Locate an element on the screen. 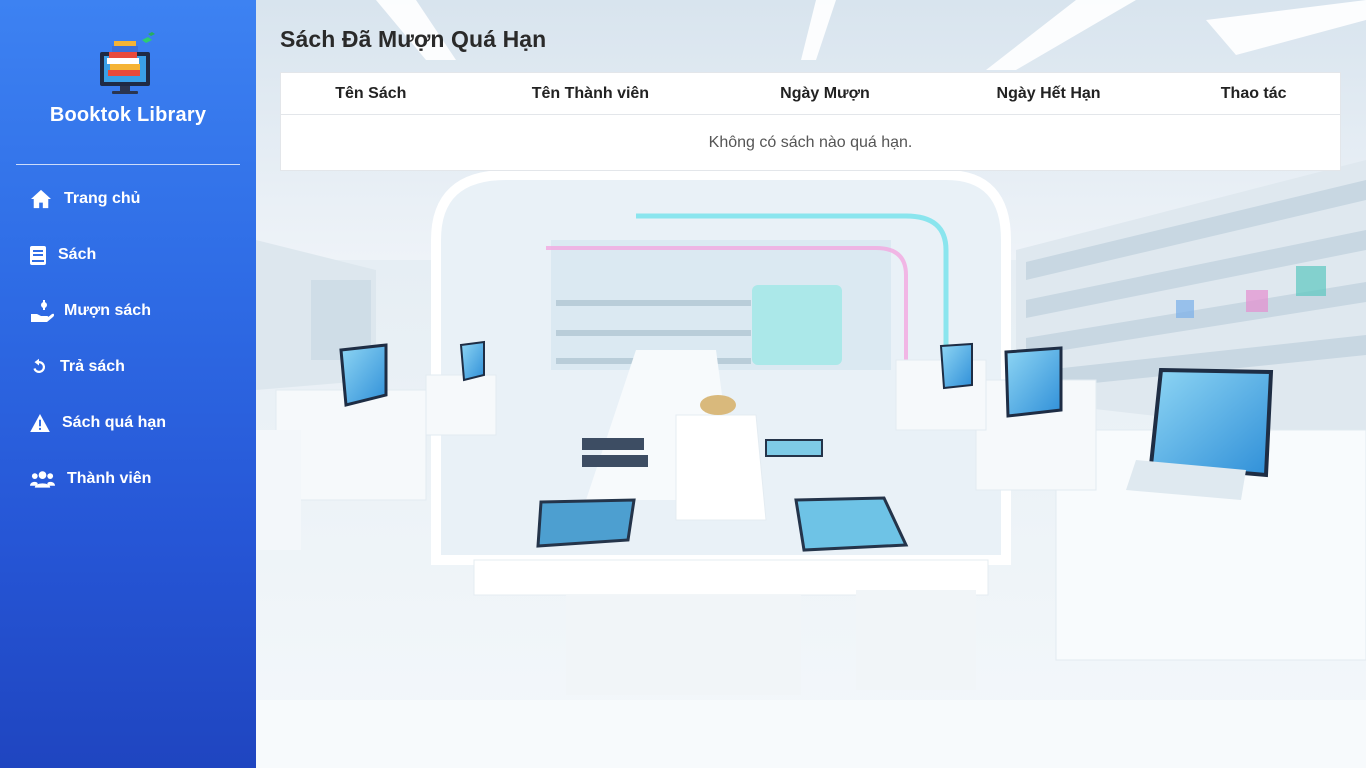  warning-icon is located at coordinates (42, 423).